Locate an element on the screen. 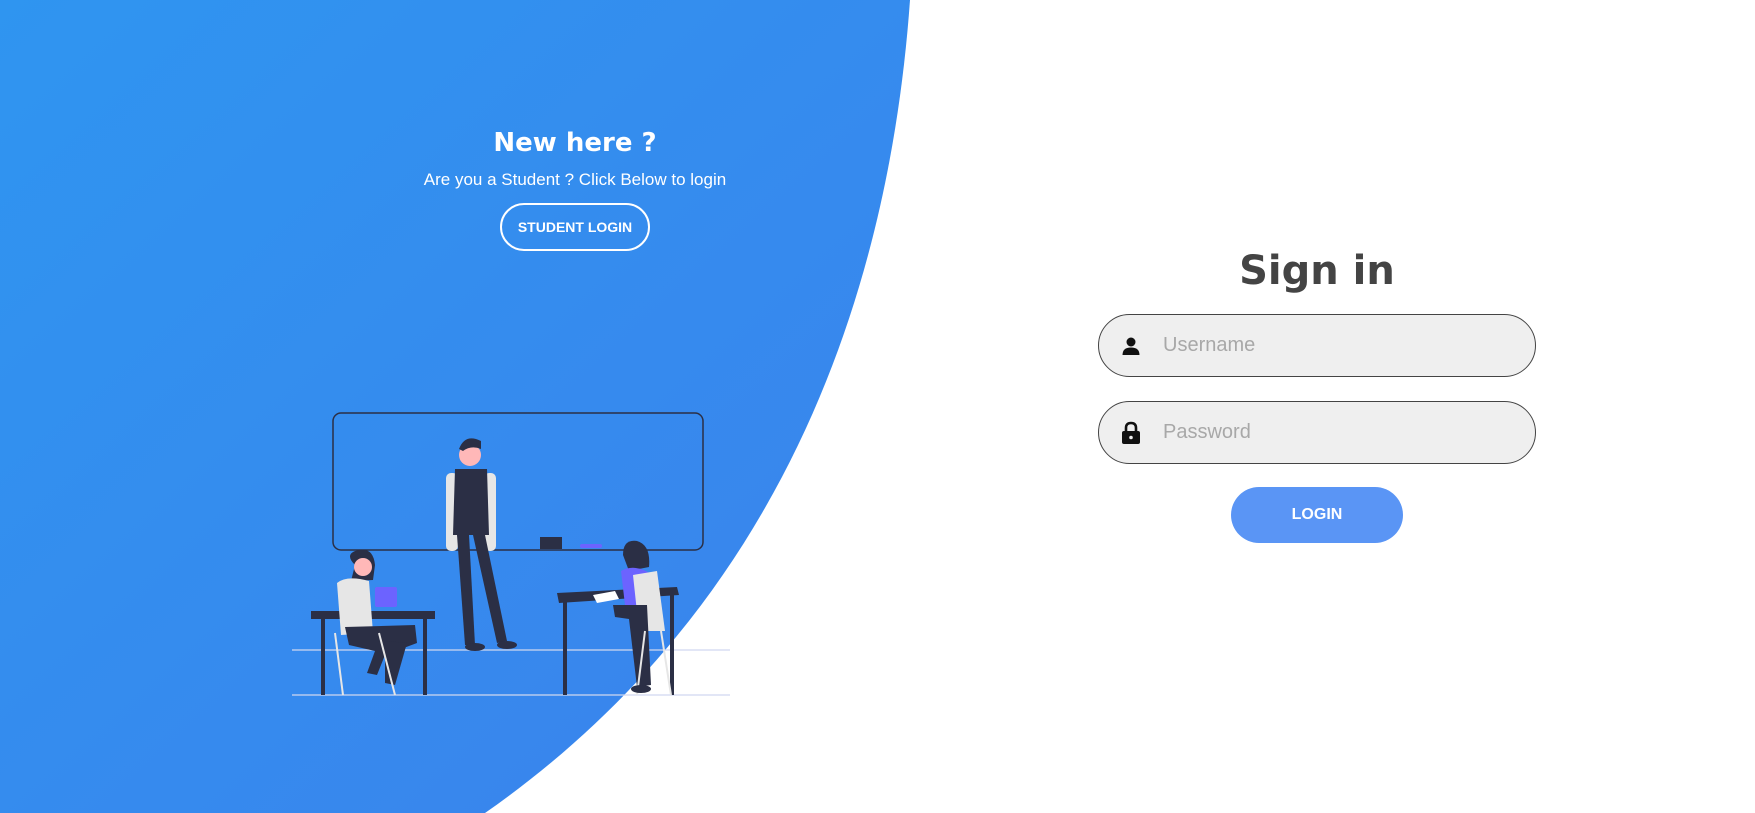 This screenshot has height=813, width=1755. student-login-button: STUDENT LOGIN is located at coordinates (575, 227).